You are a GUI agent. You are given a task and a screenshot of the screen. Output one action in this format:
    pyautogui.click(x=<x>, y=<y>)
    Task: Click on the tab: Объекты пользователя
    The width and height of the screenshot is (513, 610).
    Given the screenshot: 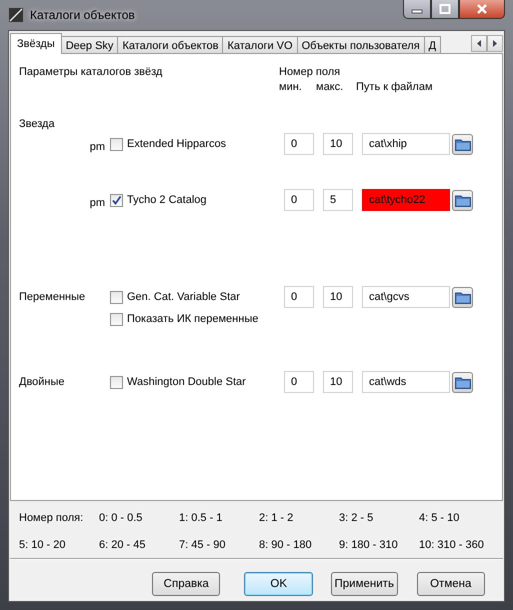 What is the action you would take?
    pyautogui.click(x=360, y=45)
    